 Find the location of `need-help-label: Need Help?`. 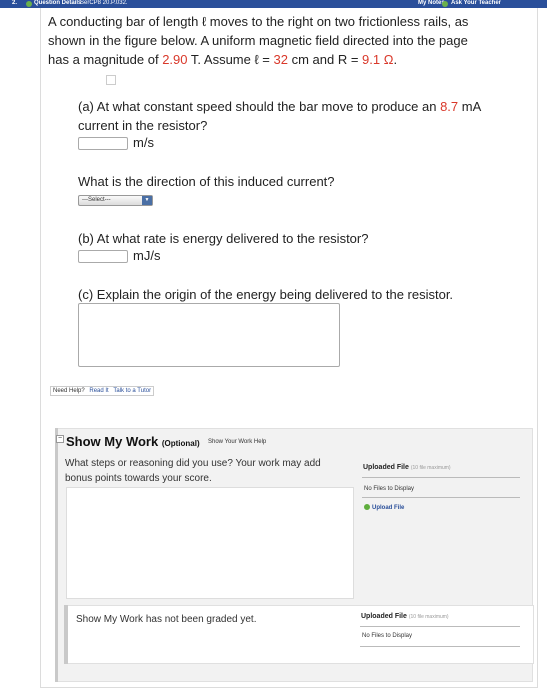

need-help-label: Need Help? is located at coordinates (69, 391).